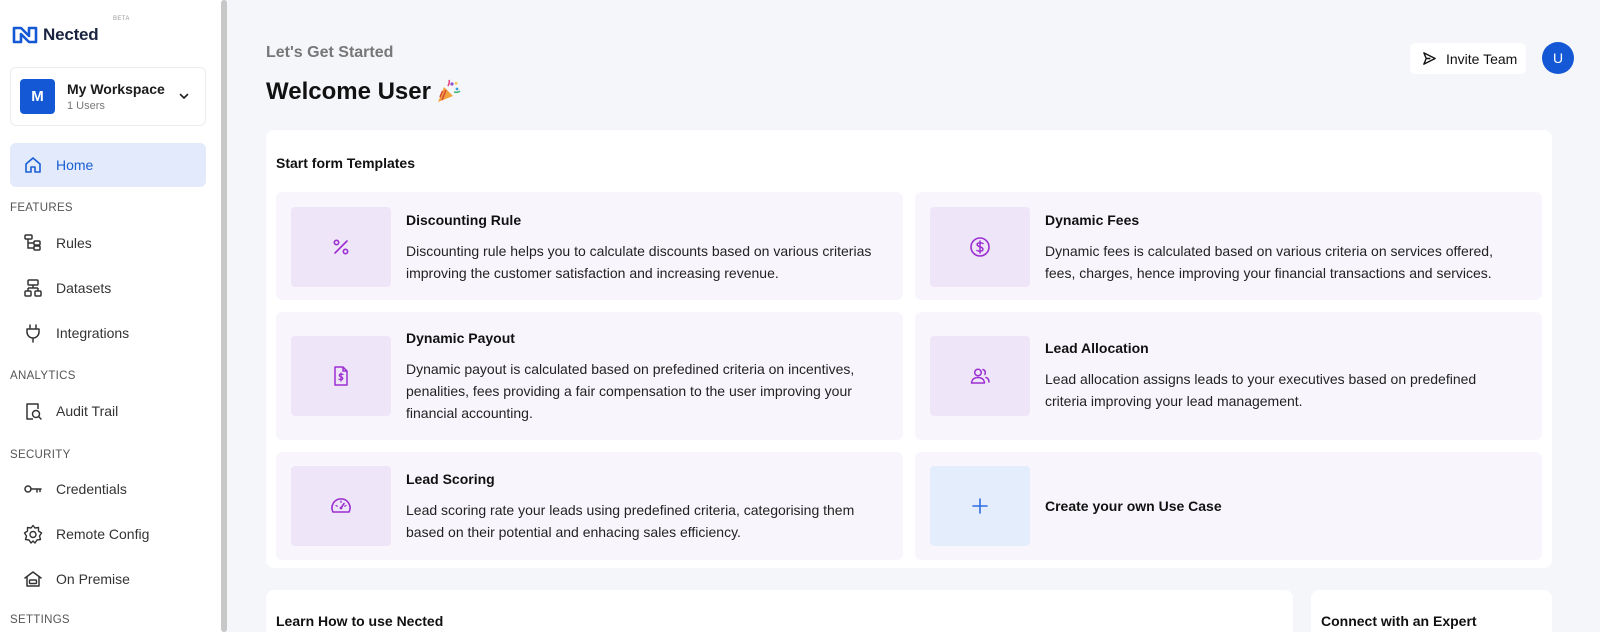 The height and width of the screenshot is (632, 1600). What do you see at coordinates (33, 534) in the screenshot?
I see `gear-icon` at bounding box center [33, 534].